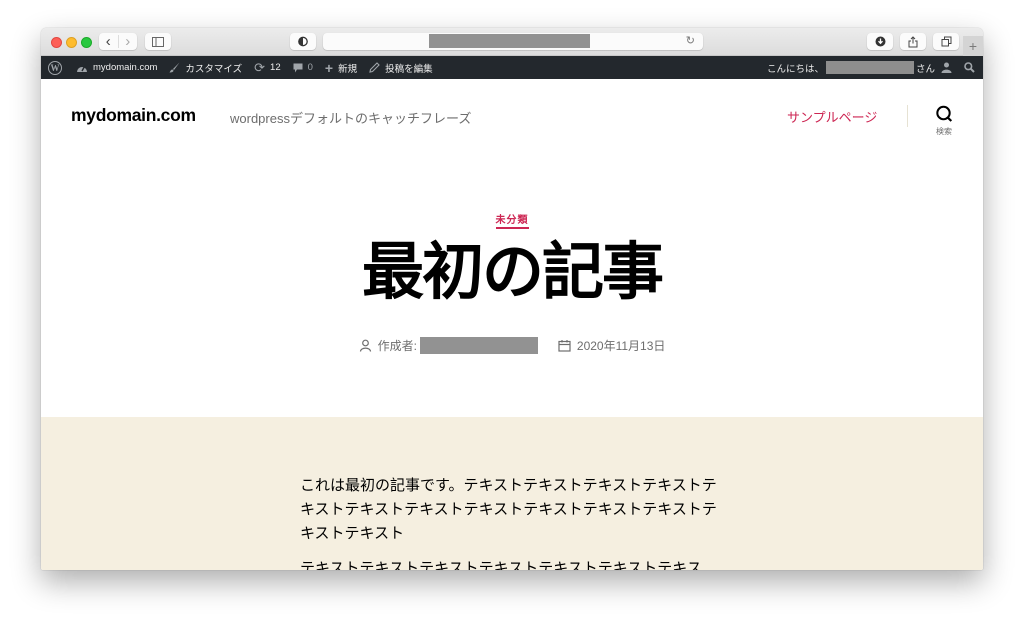  I want to click on share-button, so click(913, 41).